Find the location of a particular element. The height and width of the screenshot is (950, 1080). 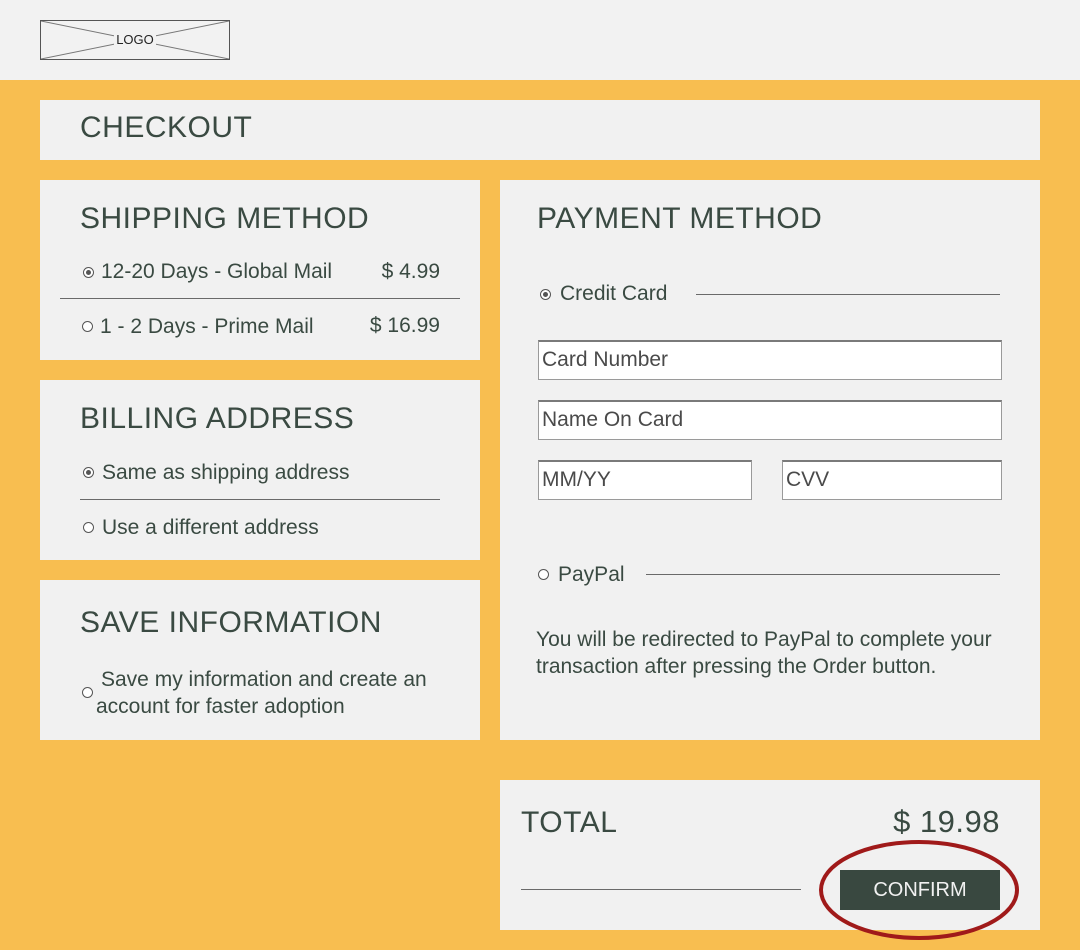

paypal-label: PayPal is located at coordinates (591, 574).